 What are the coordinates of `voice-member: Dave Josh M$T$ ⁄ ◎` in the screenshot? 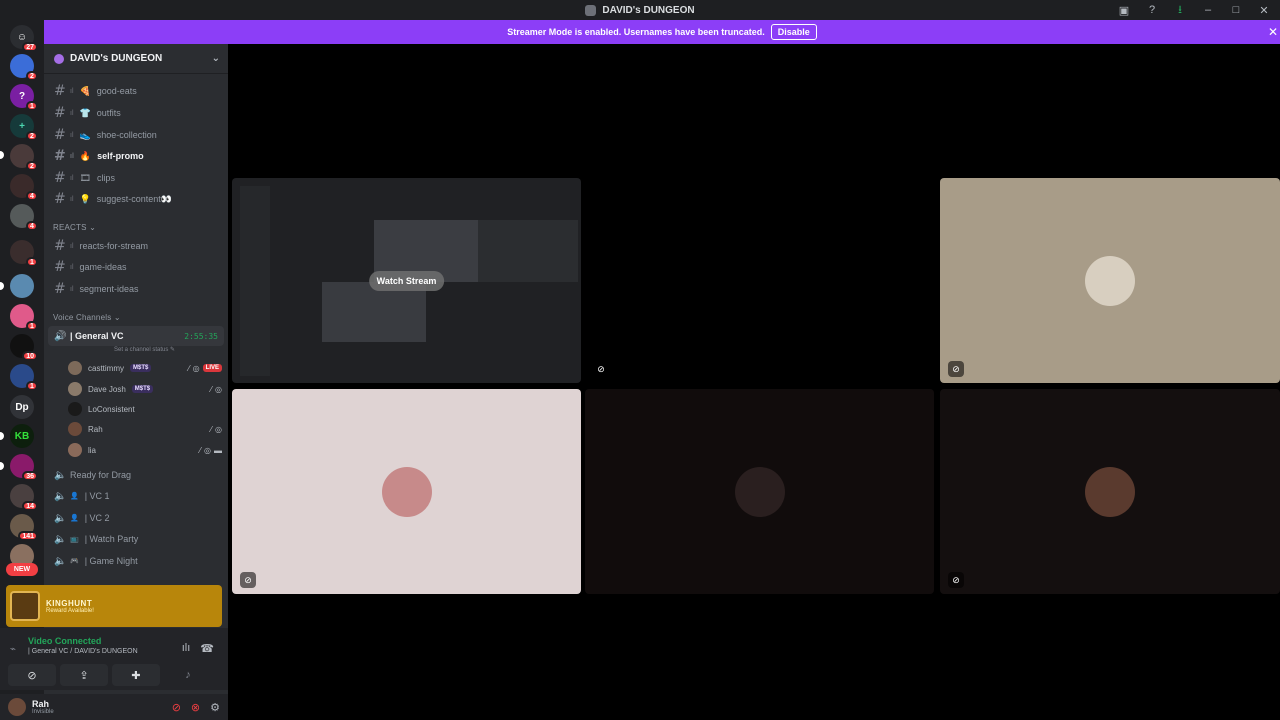 It's located at (146, 389).